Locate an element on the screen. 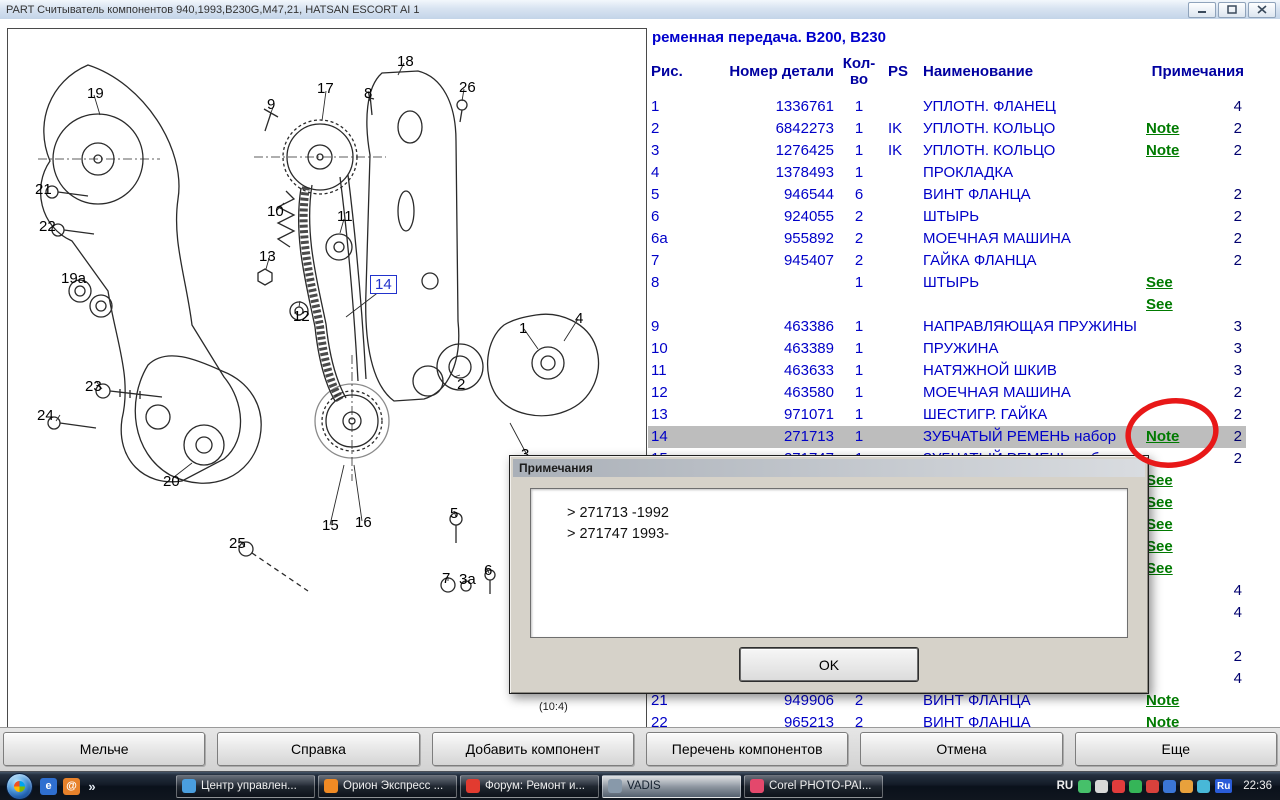  diagram-label-18: 18 is located at coordinates (405, 61).